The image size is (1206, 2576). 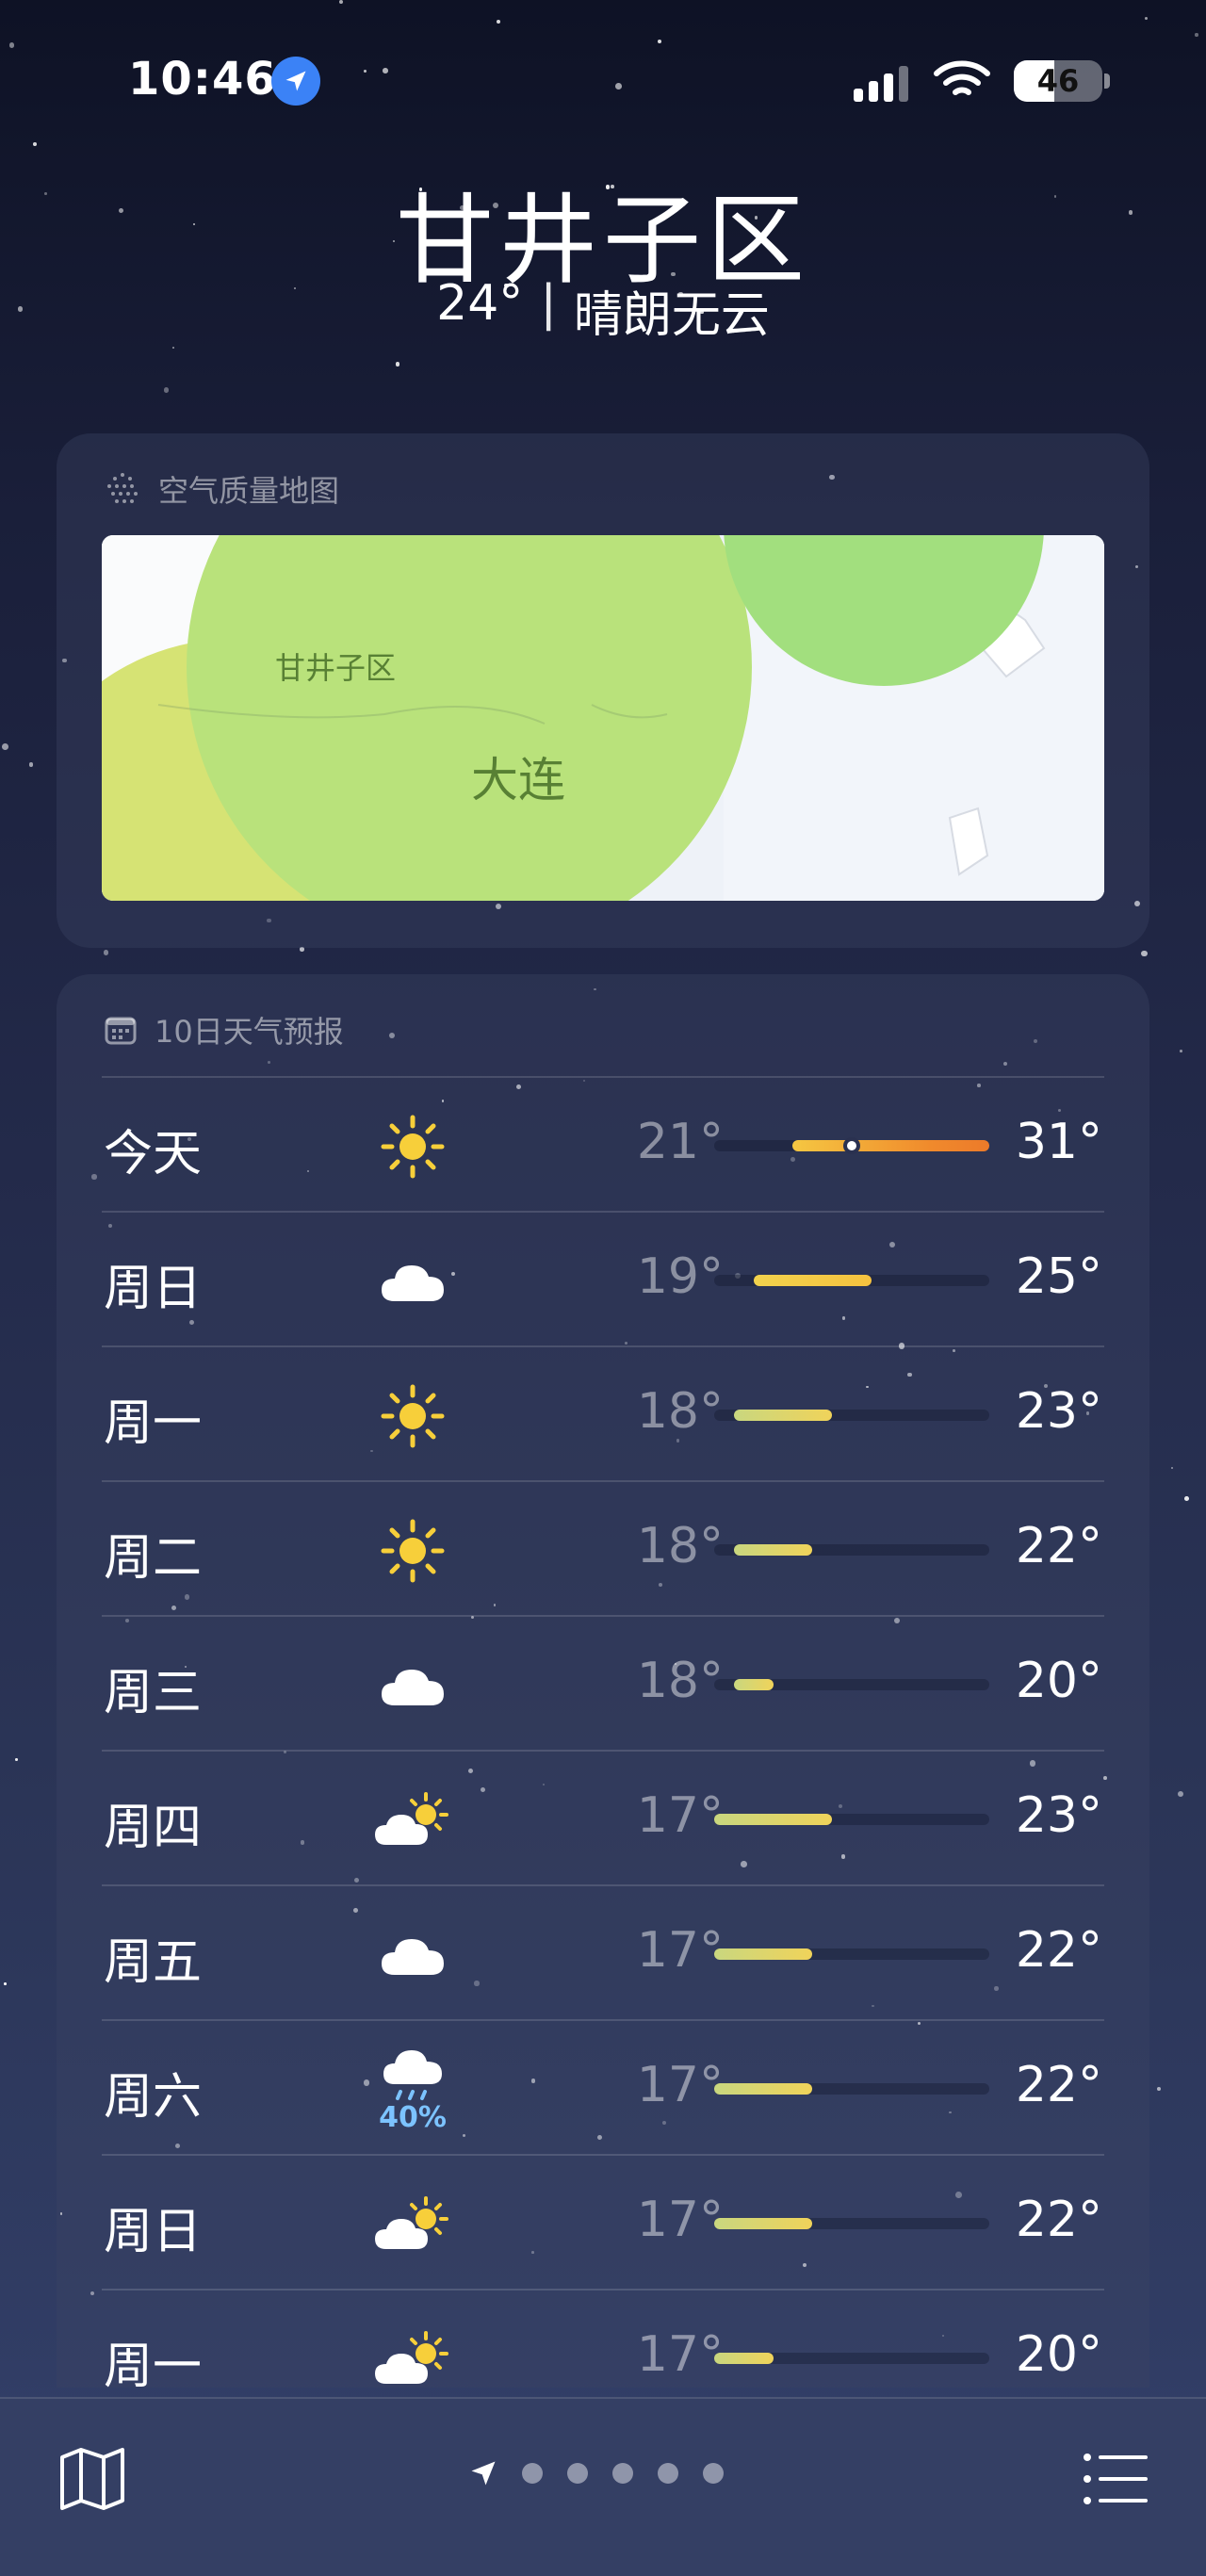 I want to click on forecast-row: 周日 19° 25°, so click(x=603, y=1278).